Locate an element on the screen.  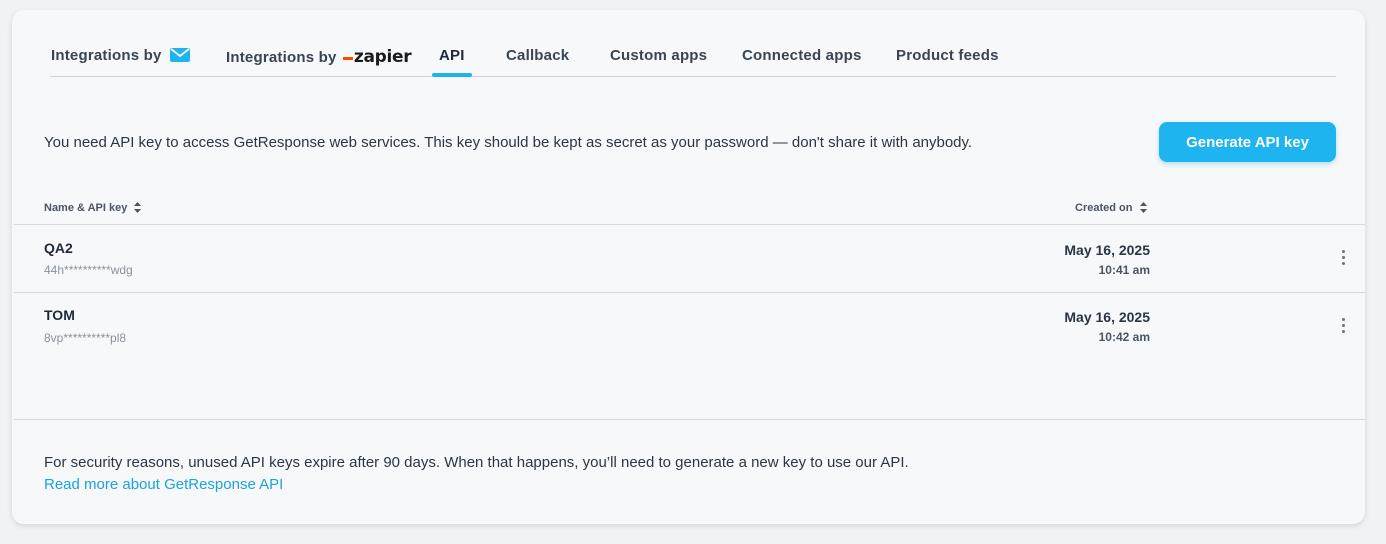
column-header-created-on: Created on is located at coordinates (1111, 209).